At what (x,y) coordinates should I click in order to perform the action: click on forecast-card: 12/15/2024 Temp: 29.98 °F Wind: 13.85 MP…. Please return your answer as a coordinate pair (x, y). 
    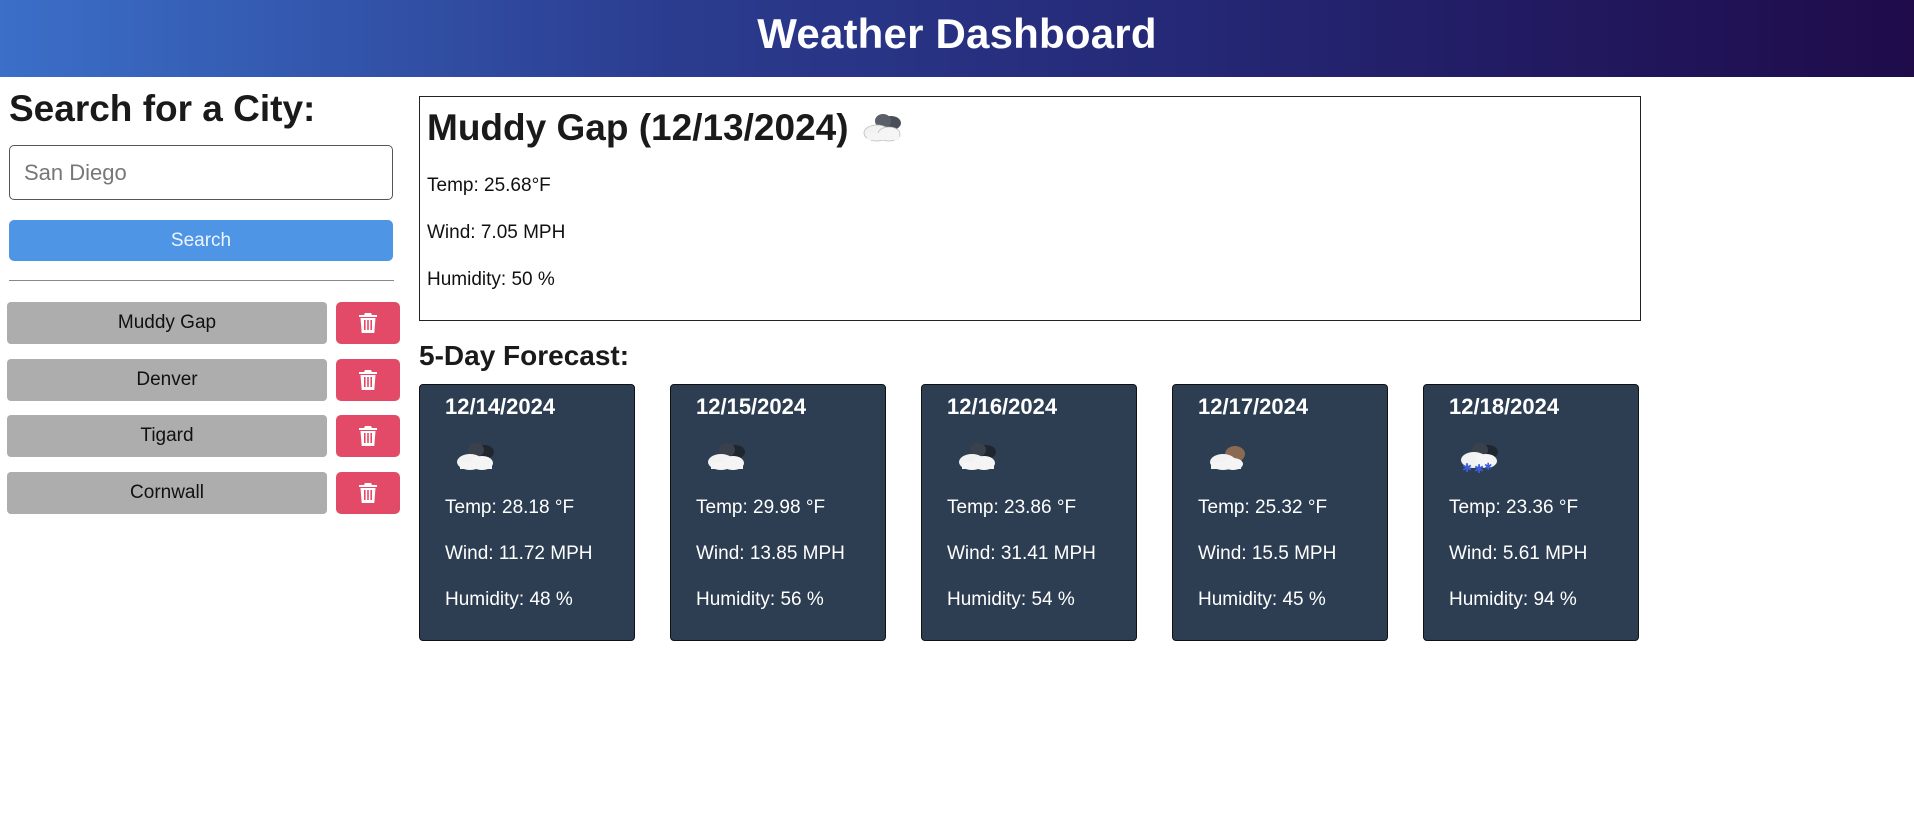
    Looking at the image, I should click on (778, 512).